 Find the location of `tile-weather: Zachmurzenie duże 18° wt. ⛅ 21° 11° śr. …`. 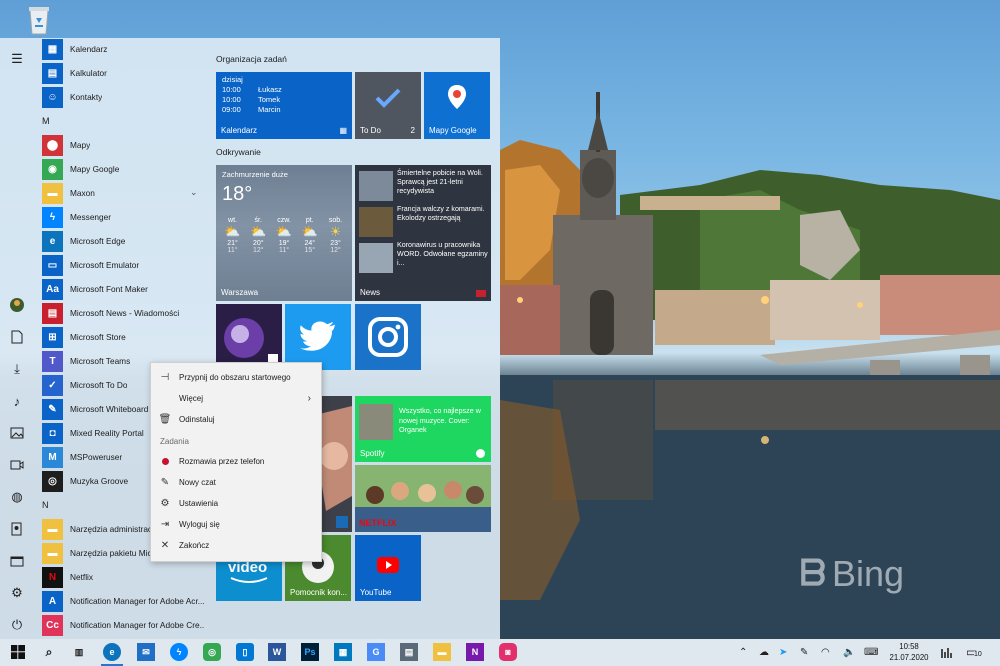

tile-weather: Zachmurzenie duże 18° wt. ⛅ 21° 11° śr. … is located at coordinates (284, 233).